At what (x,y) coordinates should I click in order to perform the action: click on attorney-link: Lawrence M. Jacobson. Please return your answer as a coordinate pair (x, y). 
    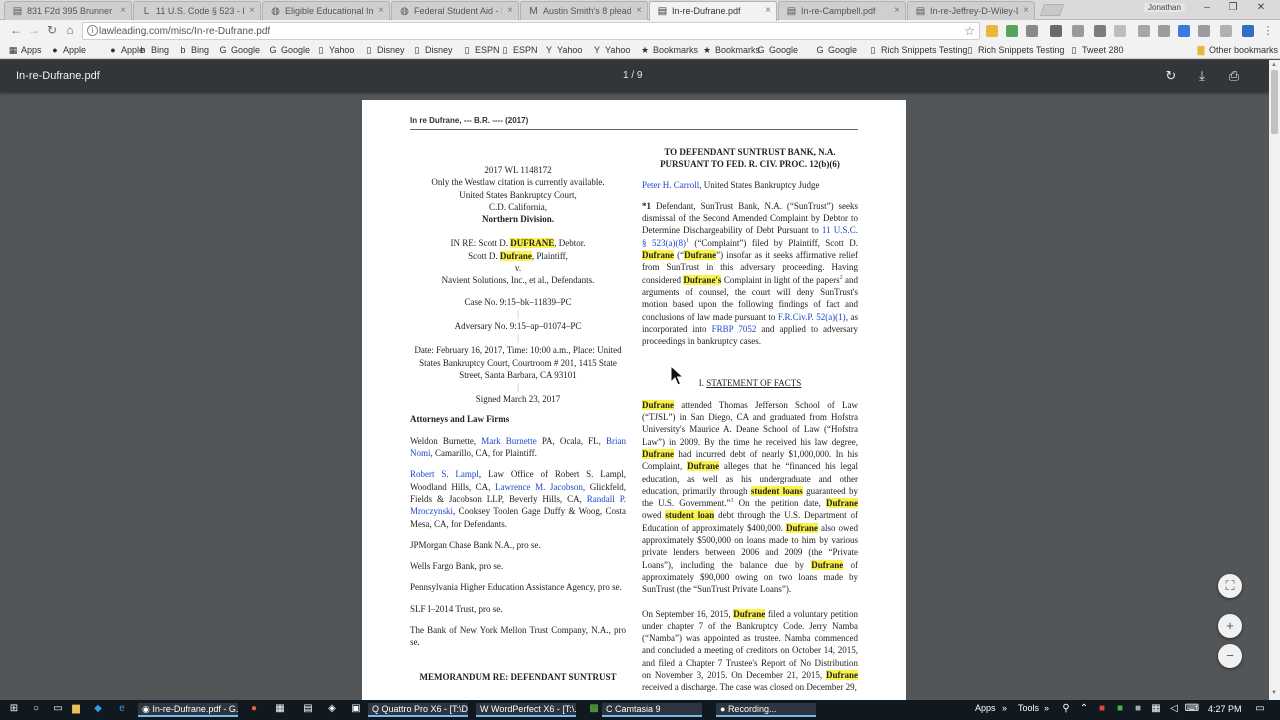
    Looking at the image, I should click on (539, 487).